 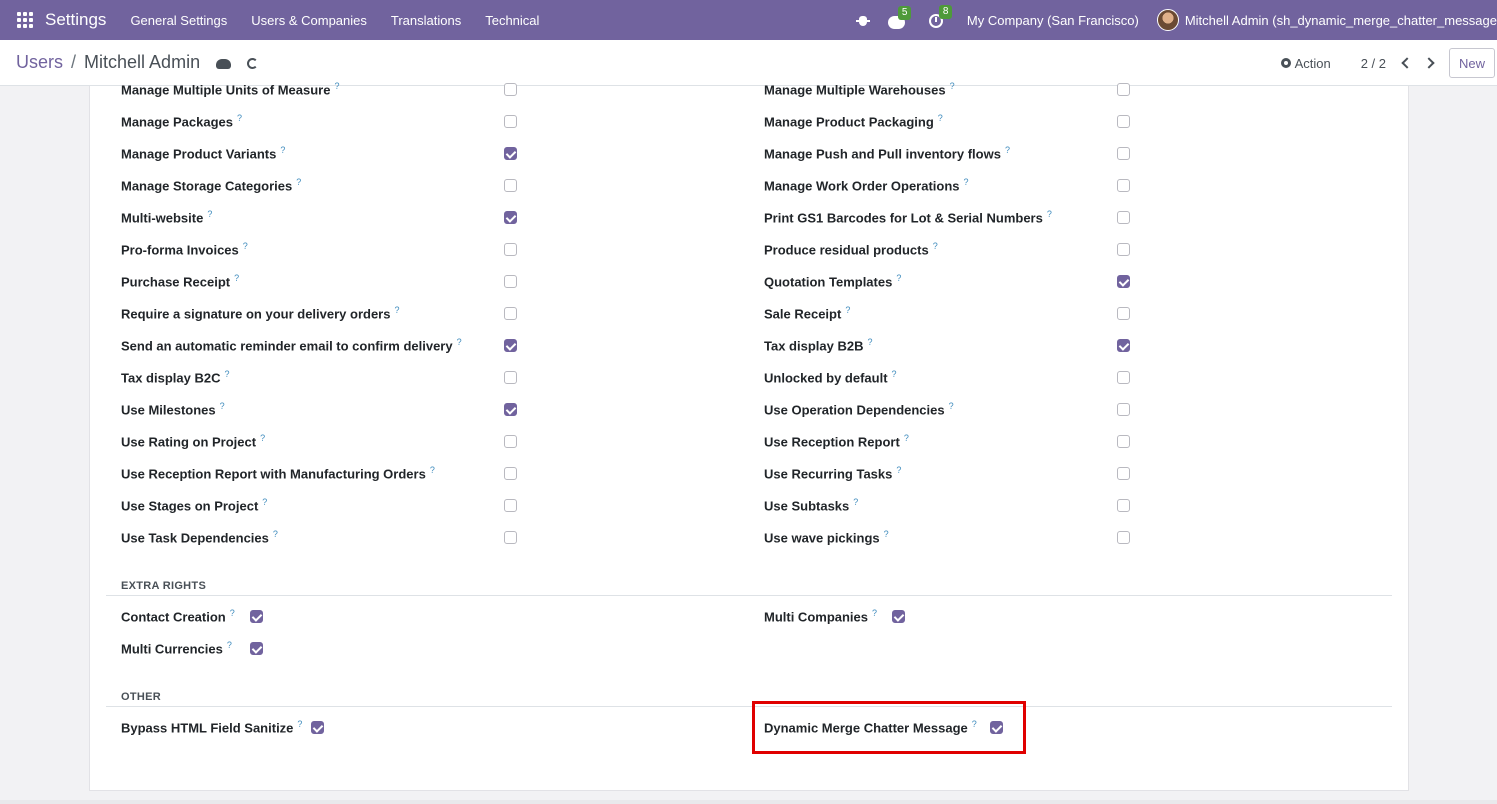 I want to click on extra-contact-creation-checkbox, so click(x=256, y=616).